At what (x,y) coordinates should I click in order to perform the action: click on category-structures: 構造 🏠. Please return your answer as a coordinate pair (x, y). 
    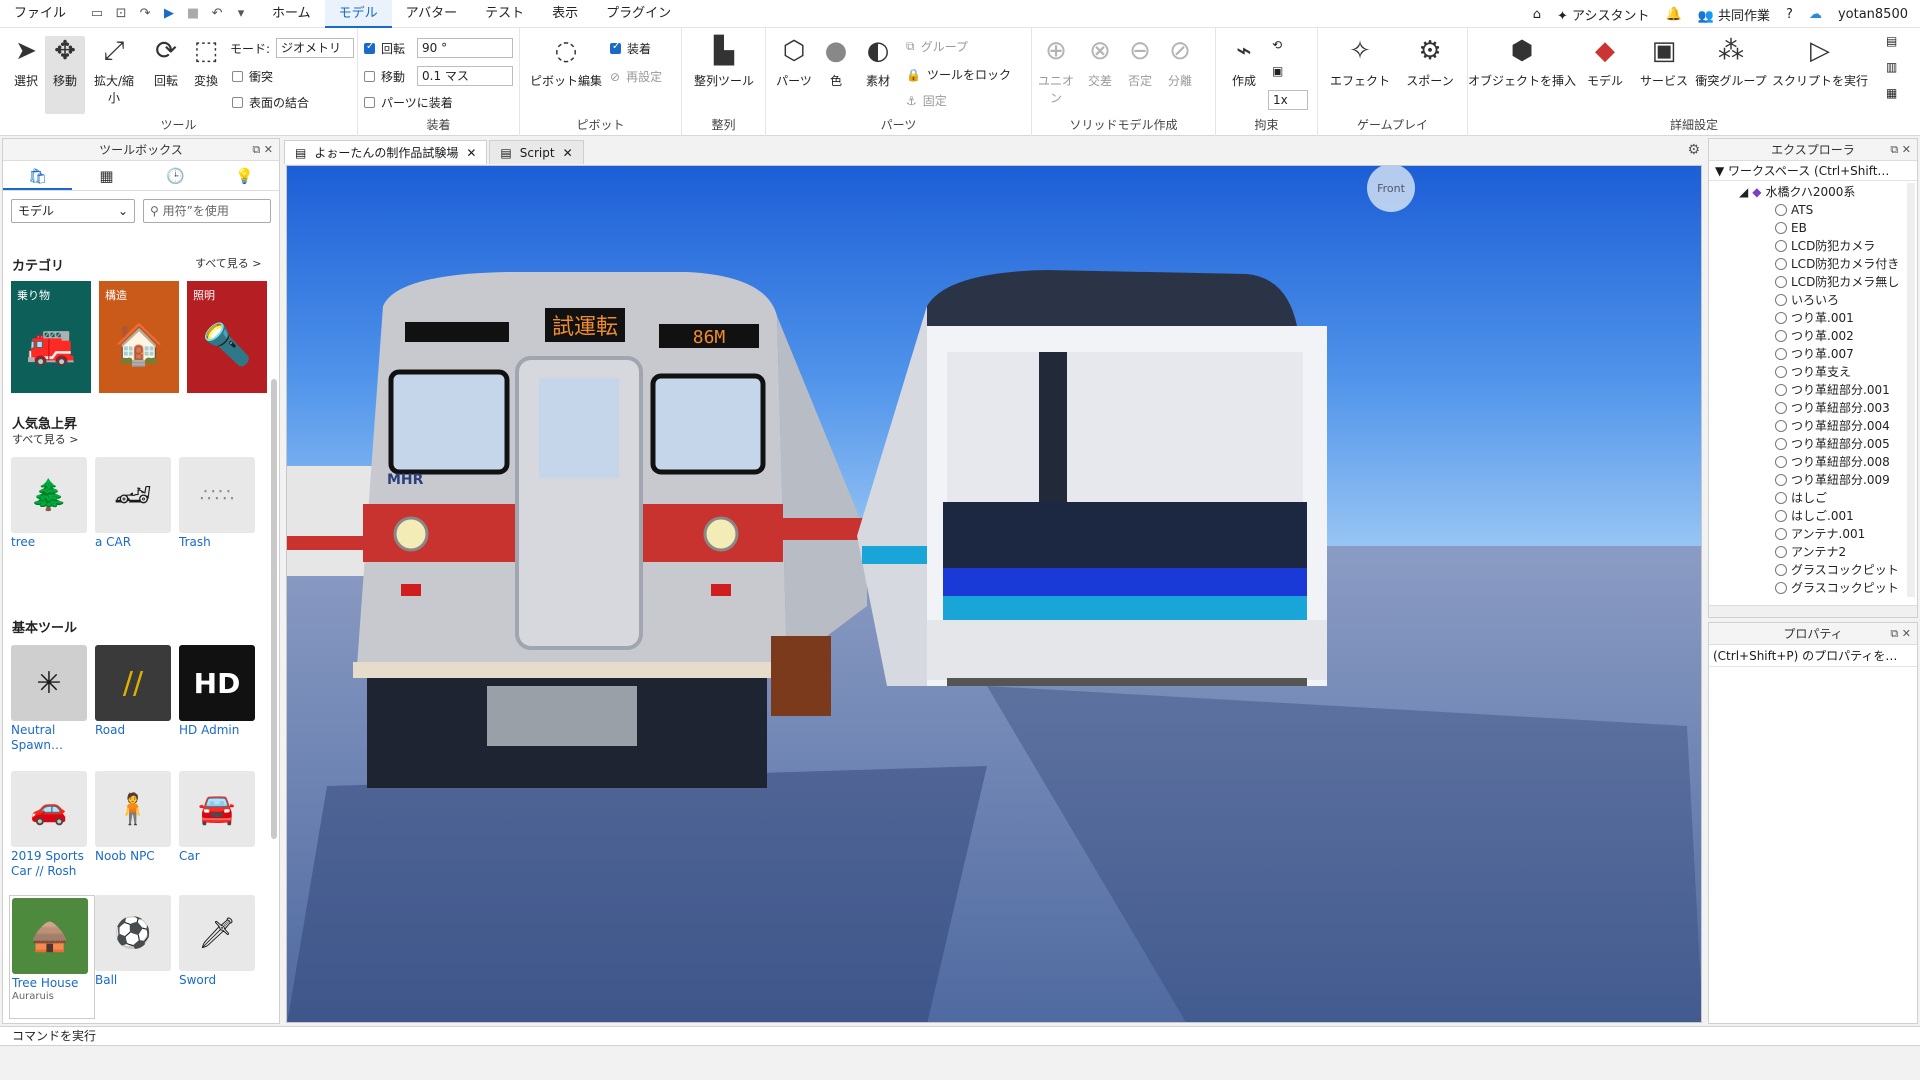
    Looking at the image, I should click on (139, 337).